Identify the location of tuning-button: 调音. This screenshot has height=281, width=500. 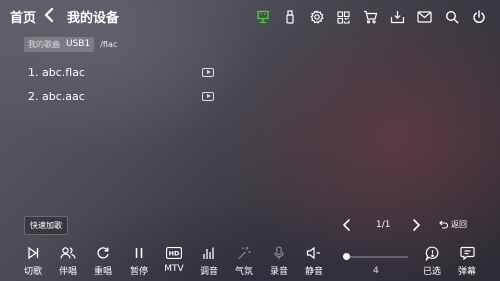
(209, 261).